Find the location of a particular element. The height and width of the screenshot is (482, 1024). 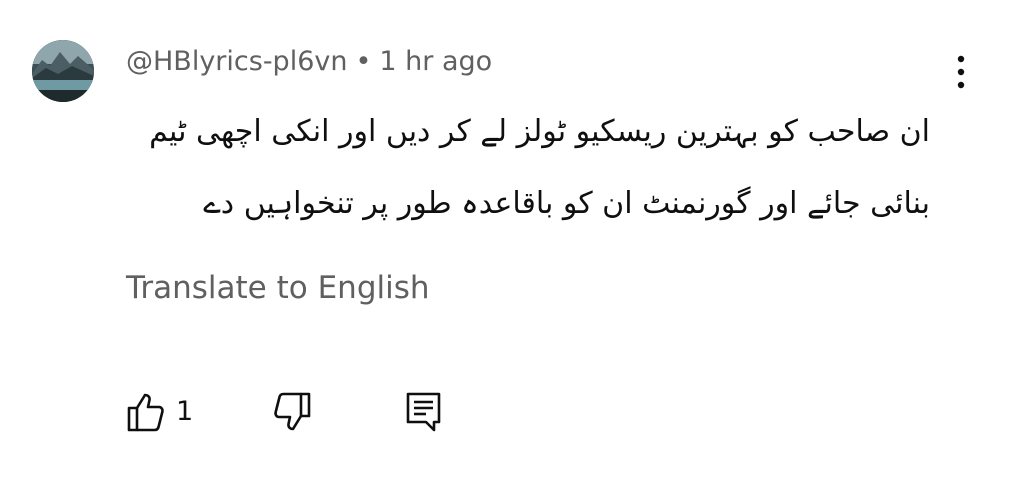

more-options-button is located at coordinates (961, 72).